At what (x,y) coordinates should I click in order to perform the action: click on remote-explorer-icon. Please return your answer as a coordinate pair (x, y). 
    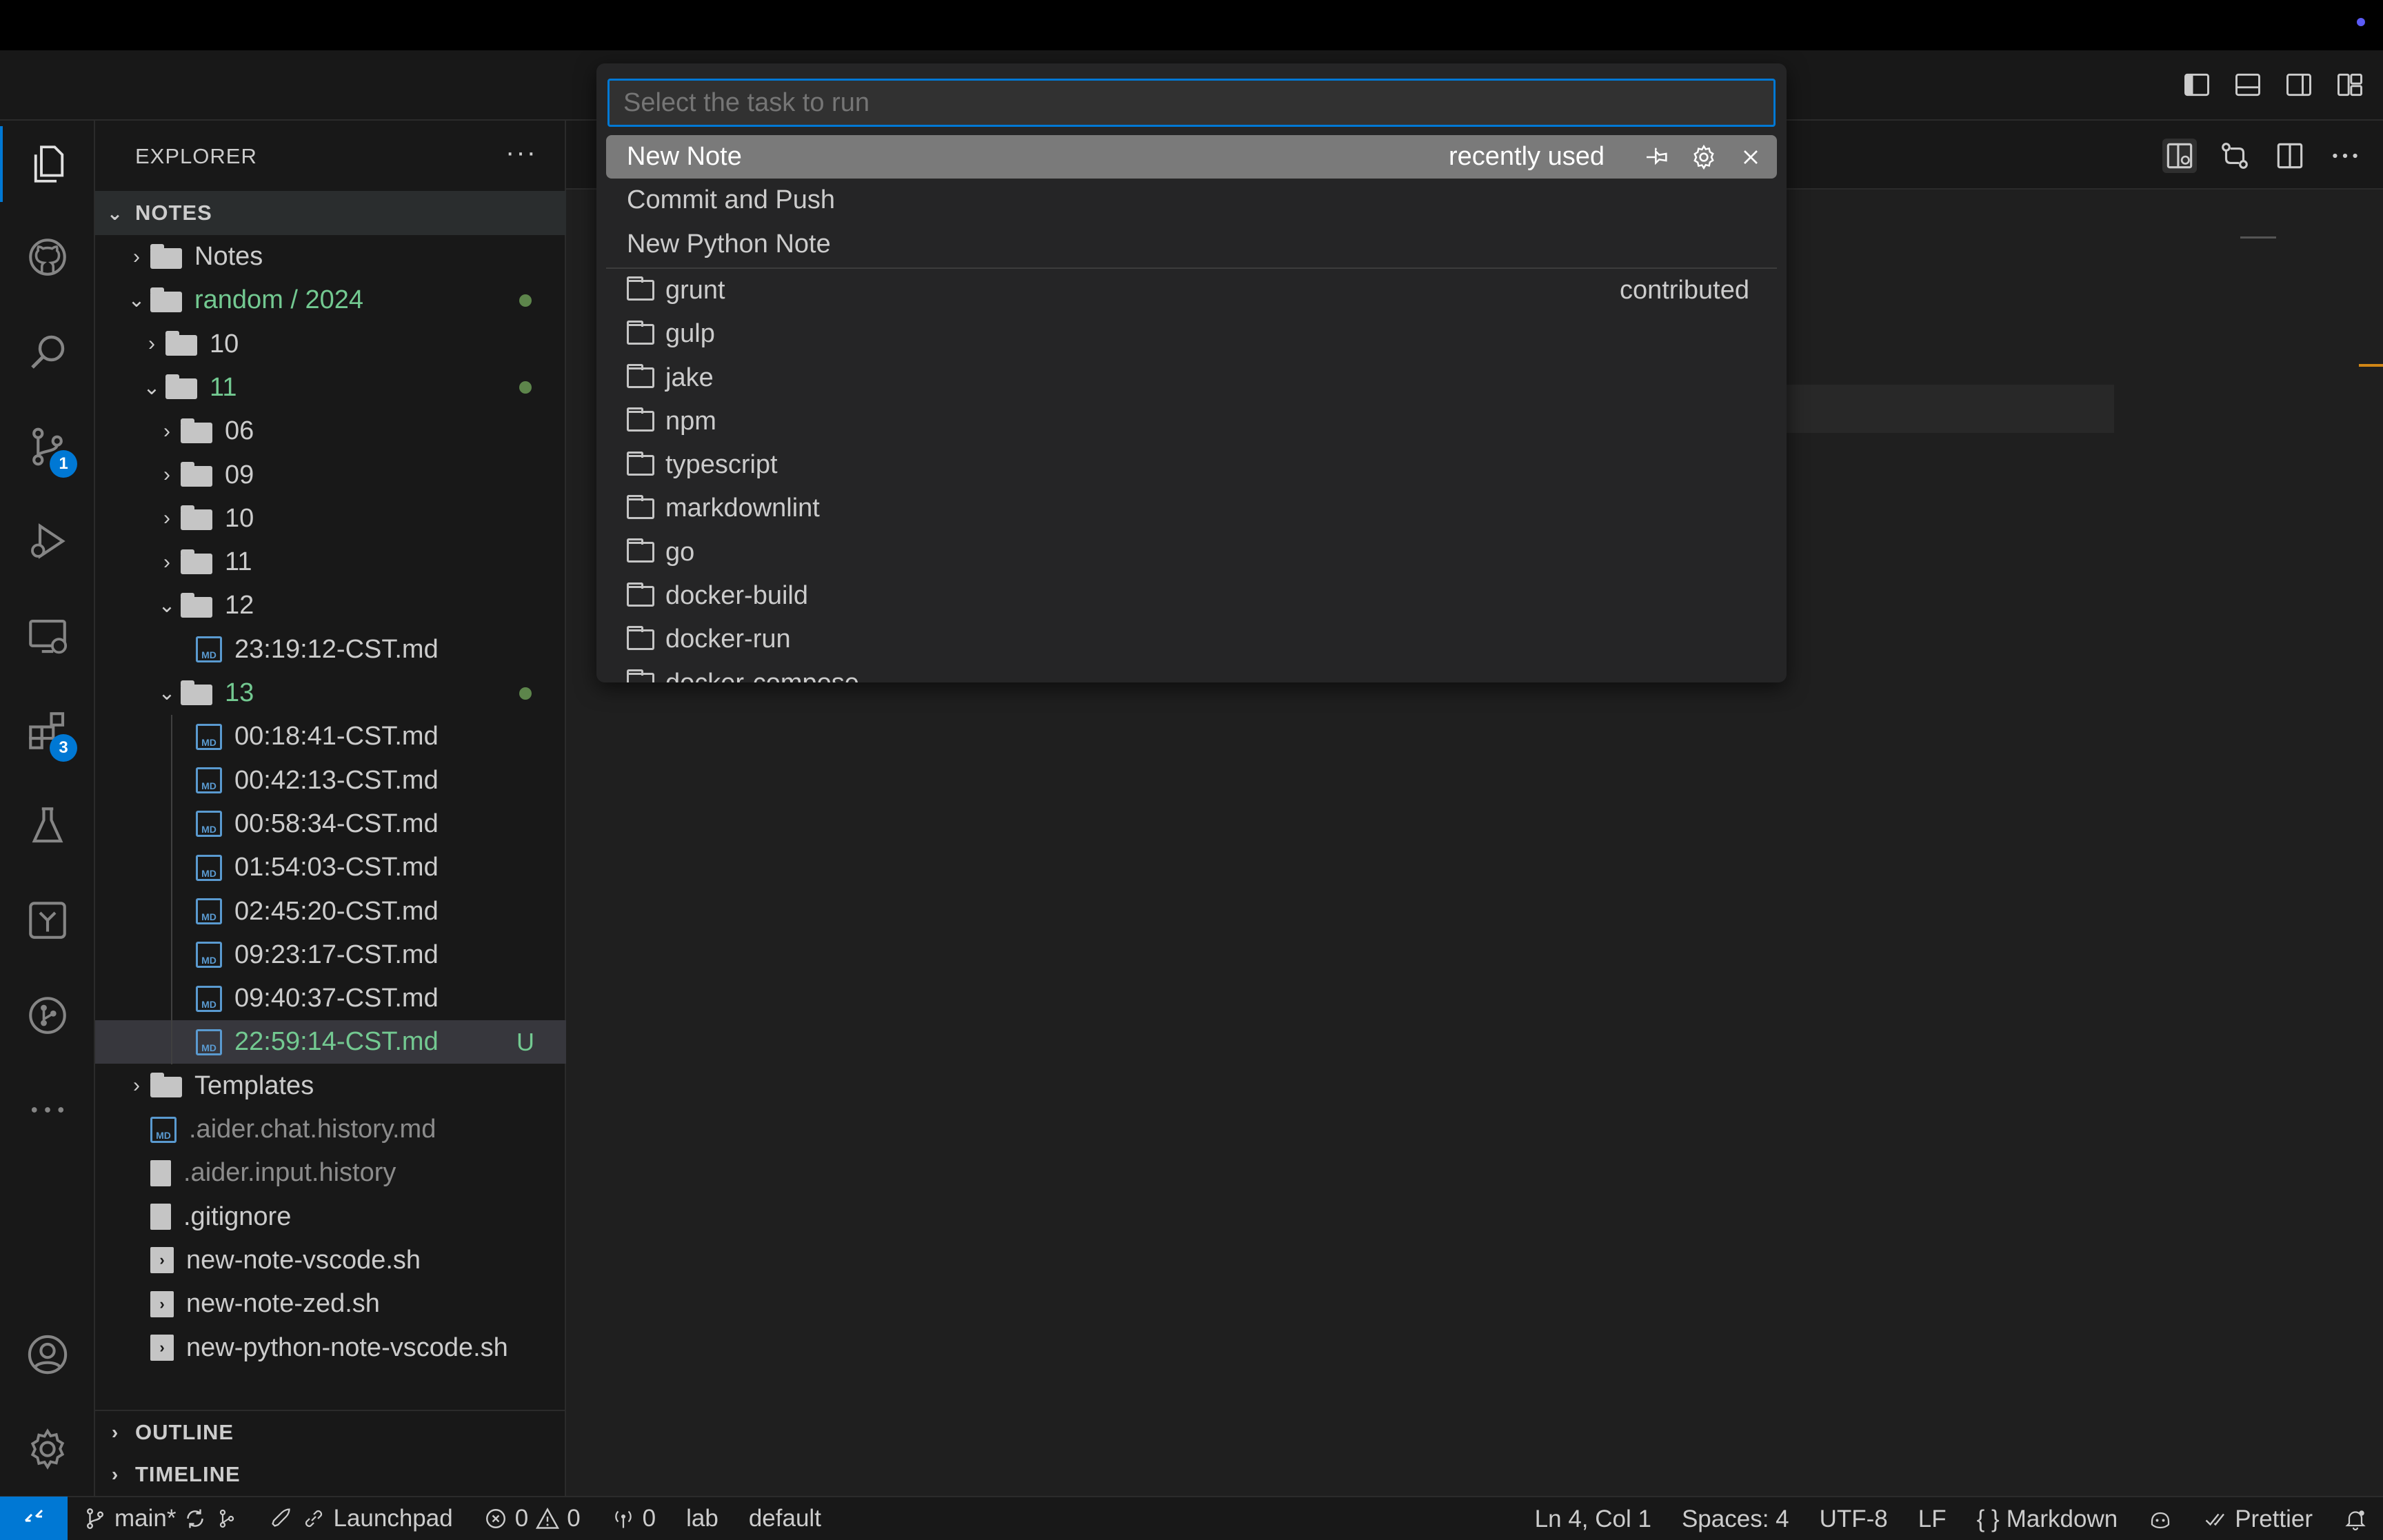
    Looking at the image, I should click on (47, 636).